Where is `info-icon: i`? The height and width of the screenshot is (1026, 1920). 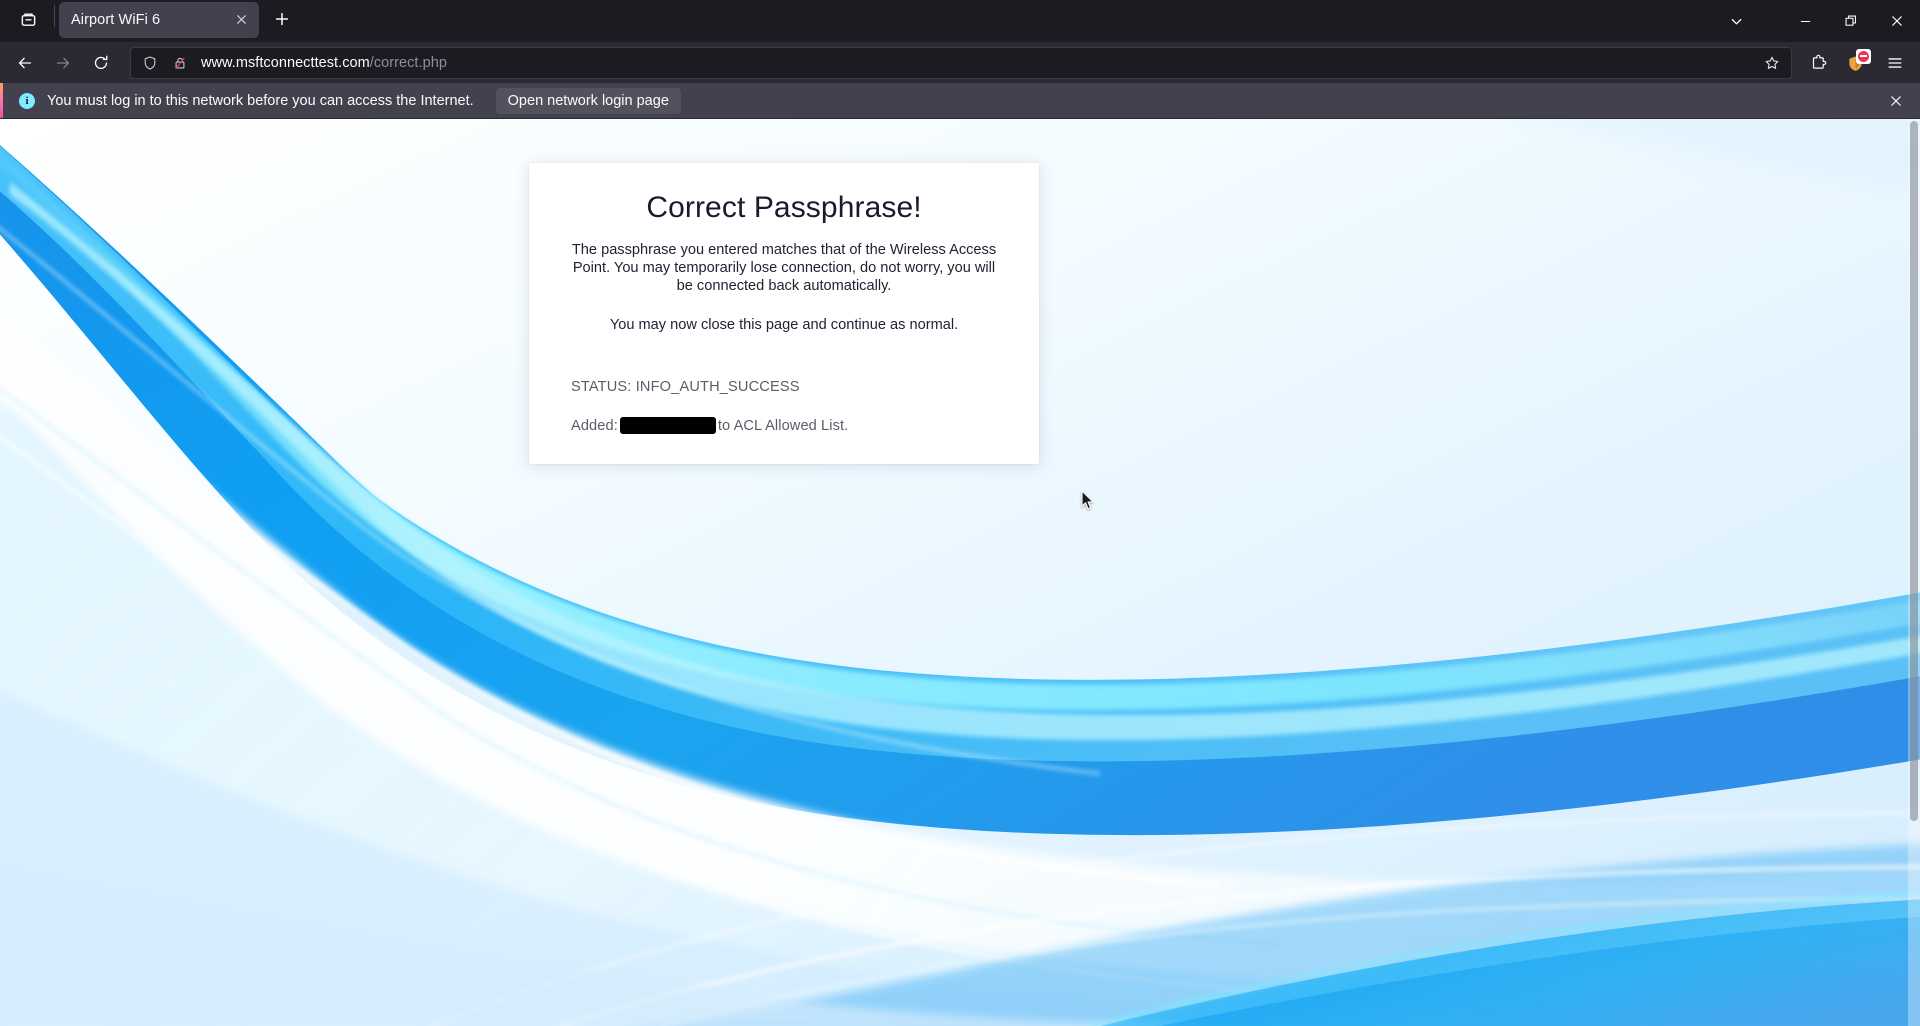
info-icon: i is located at coordinates (27, 100).